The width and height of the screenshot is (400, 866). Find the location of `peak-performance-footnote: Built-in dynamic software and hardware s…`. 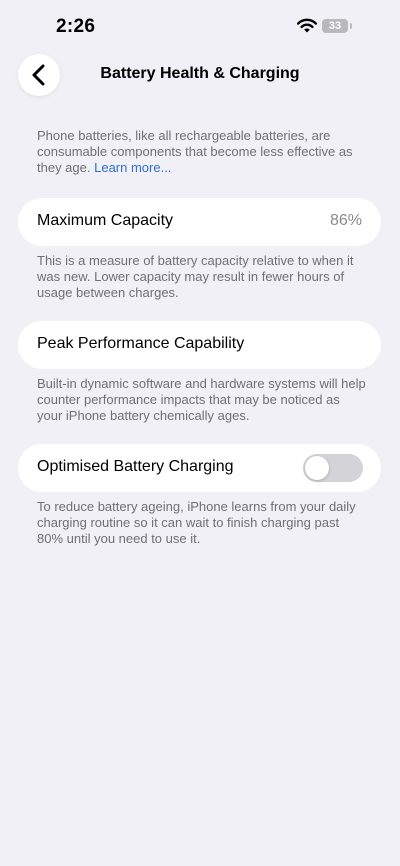

peak-performance-footnote: Built-in dynamic software and hardware s… is located at coordinates (201, 399).